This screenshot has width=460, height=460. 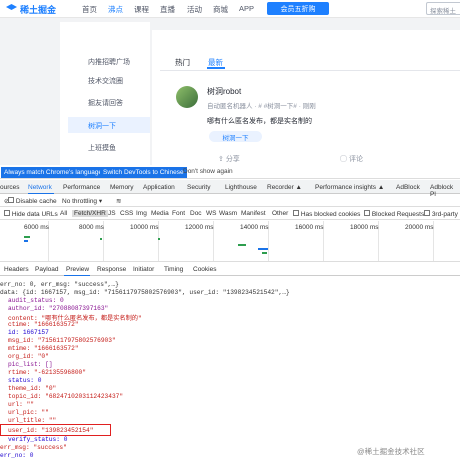 What do you see at coordinates (310, 70) in the screenshot?
I see `tab-divider` at bounding box center [310, 70].